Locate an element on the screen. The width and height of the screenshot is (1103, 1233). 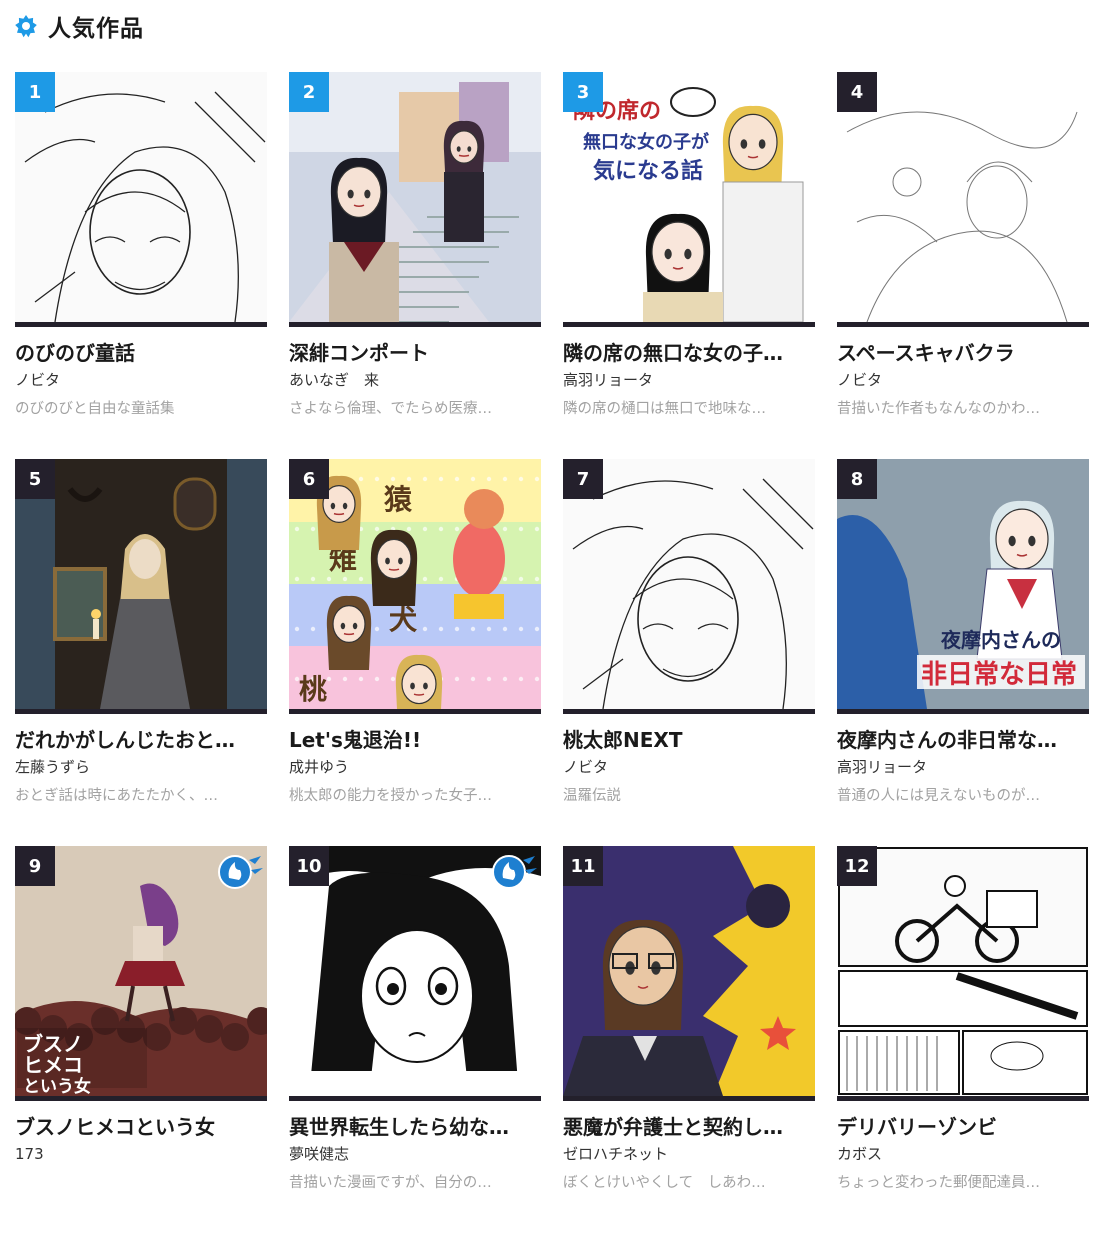
work-title: スペースキャバクラ is located at coordinates (963, 353).